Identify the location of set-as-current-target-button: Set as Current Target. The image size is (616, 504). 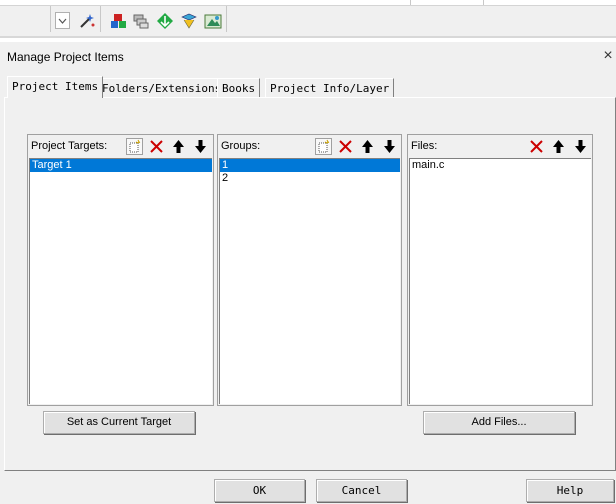
(119, 422).